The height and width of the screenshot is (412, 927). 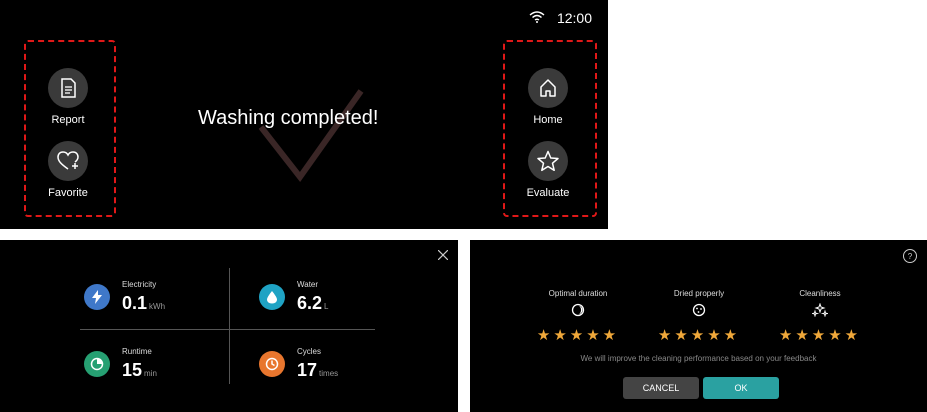 I want to click on status-bar: 12:00, so click(x=560, y=18).